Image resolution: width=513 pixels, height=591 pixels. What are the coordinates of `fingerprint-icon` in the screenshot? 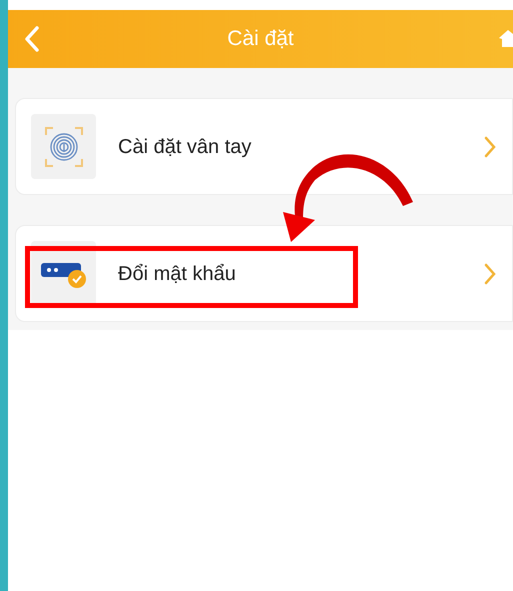 It's located at (64, 146).